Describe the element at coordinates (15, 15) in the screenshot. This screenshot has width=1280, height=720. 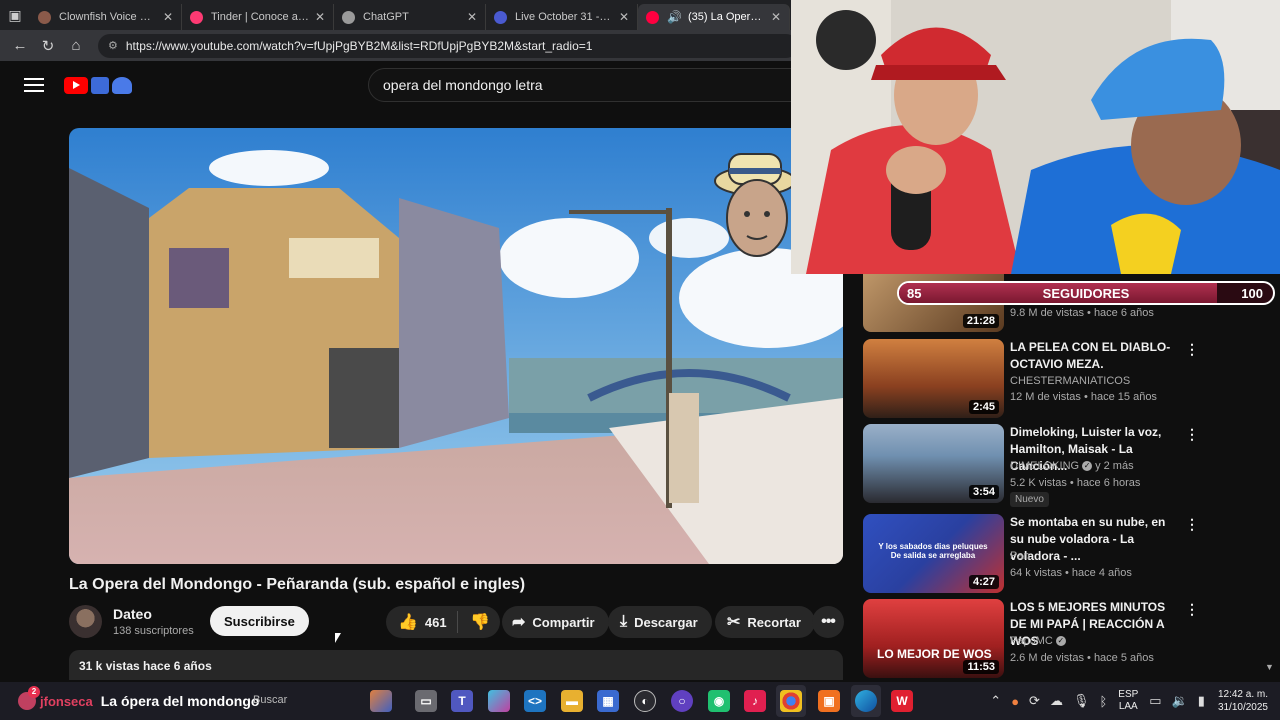
I see `workspace-icon: ▣` at that location.